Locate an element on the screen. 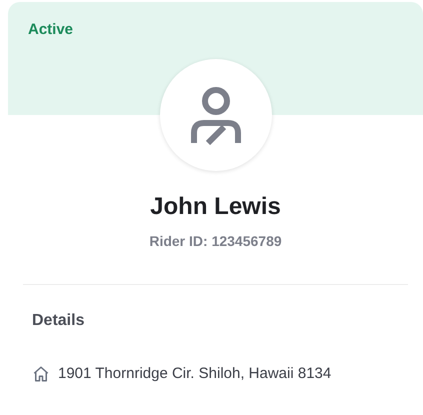 The height and width of the screenshot is (415, 423). details-heading: Details is located at coordinates (59, 321).